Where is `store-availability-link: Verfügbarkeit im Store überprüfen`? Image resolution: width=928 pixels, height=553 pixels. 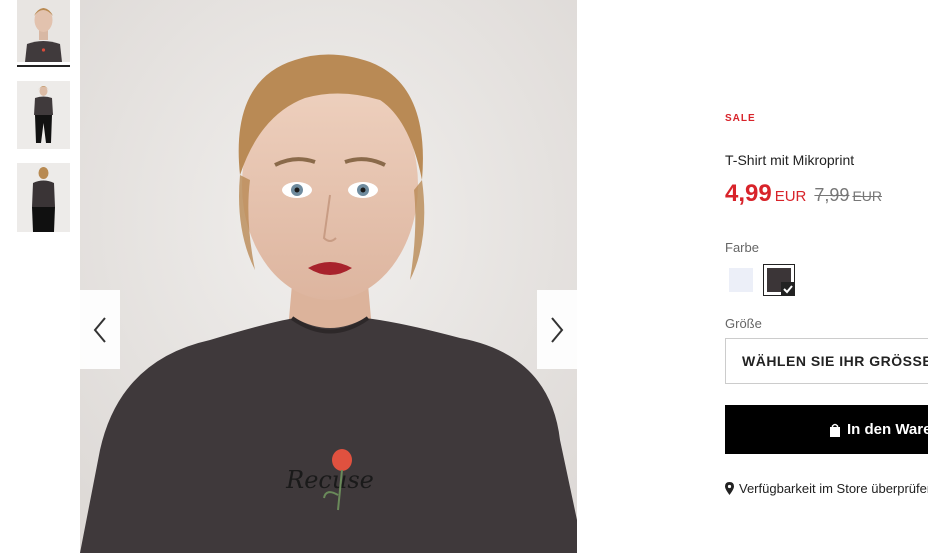 store-availability-link: Verfügbarkeit im Store überprüfen is located at coordinates (826, 488).